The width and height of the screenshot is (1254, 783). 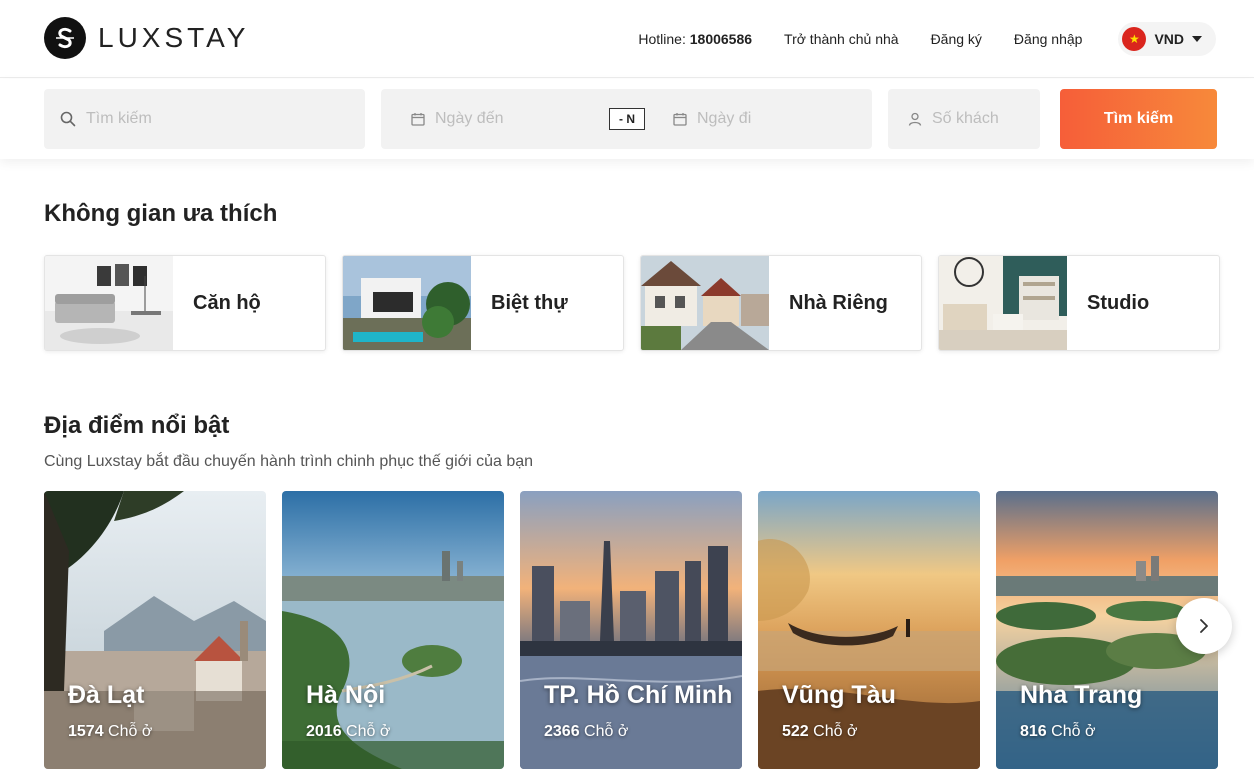 What do you see at coordinates (469, 118) in the screenshot?
I see `checkin-placeholder: Ngày đến` at bounding box center [469, 118].